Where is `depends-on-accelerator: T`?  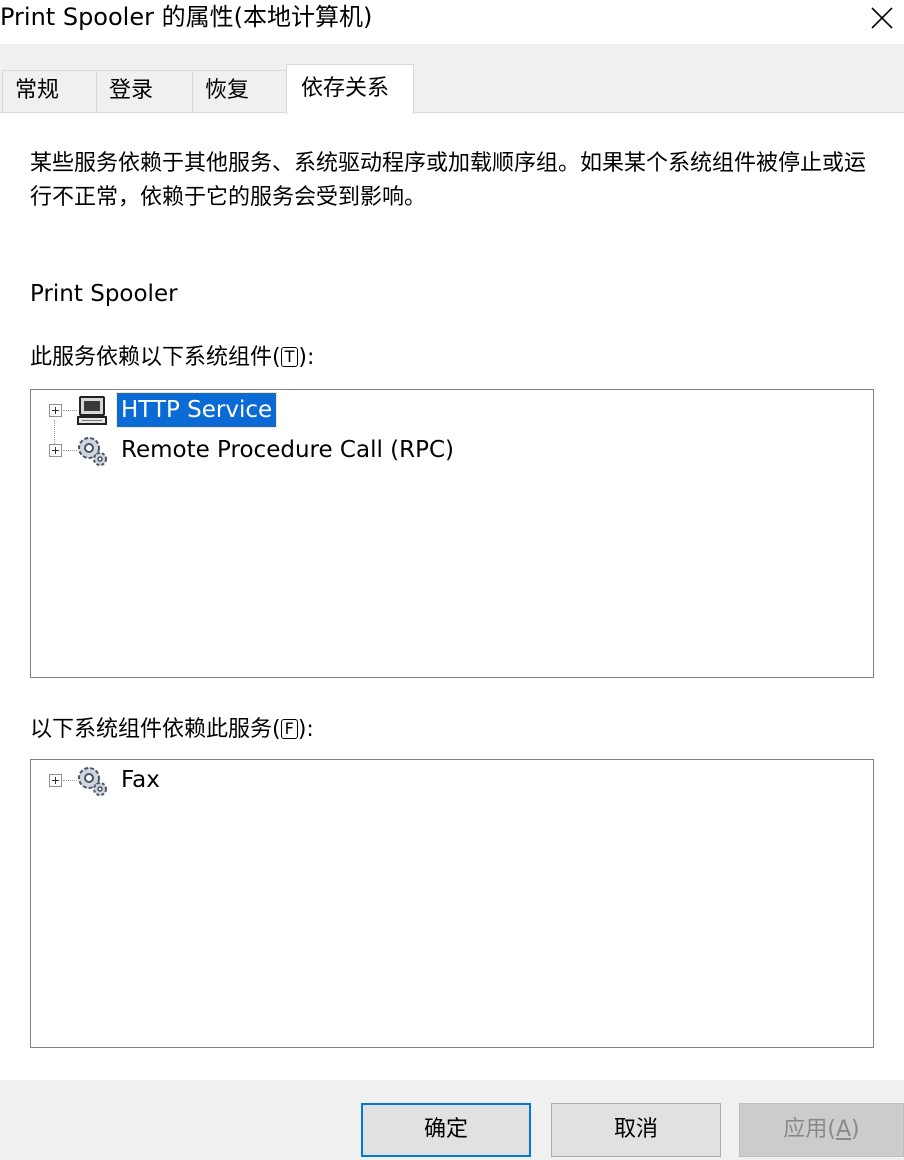 depends-on-accelerator: T is located at coordinates (289, 357).